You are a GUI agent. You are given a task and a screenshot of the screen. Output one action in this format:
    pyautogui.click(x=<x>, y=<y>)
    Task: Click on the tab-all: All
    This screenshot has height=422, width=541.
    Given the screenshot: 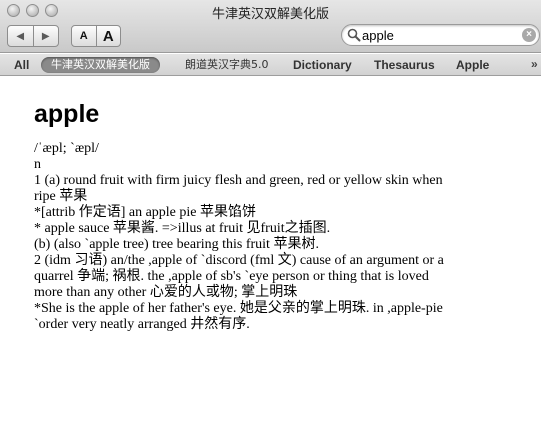 What is the action you would take?
    pyautogui.click(x=21, y=65)
    